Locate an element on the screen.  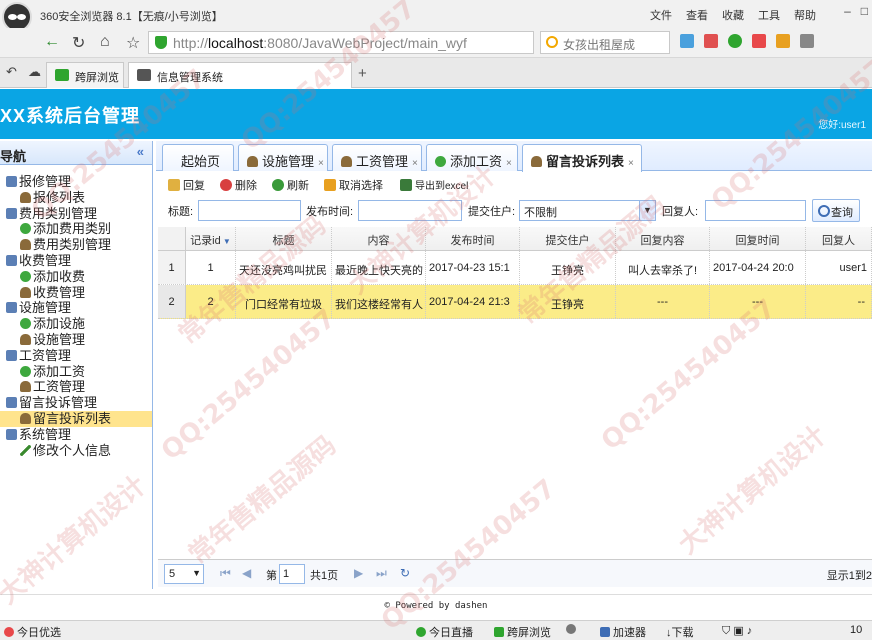
status-item-settings is located at coordinates (572, 630).